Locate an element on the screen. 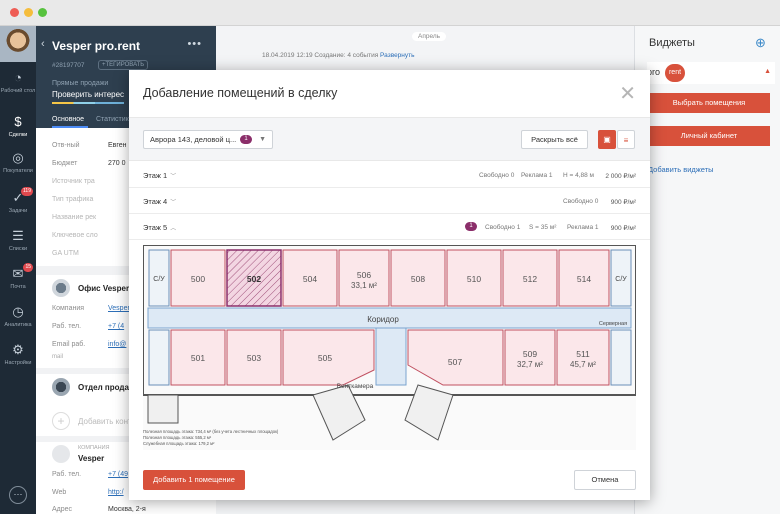 The image size is (780, 514). server-room-label: Серверная is located at coordinates (613, 324).